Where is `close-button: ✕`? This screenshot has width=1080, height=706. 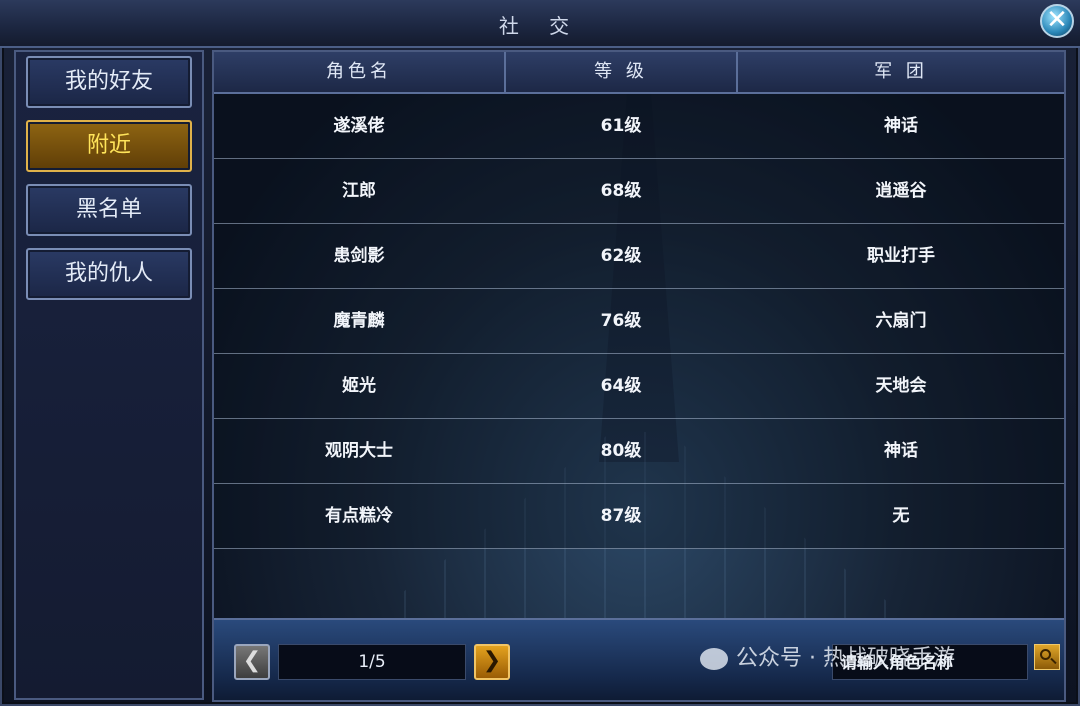 close-button: ✕ is located at coordinates (1057, 21).